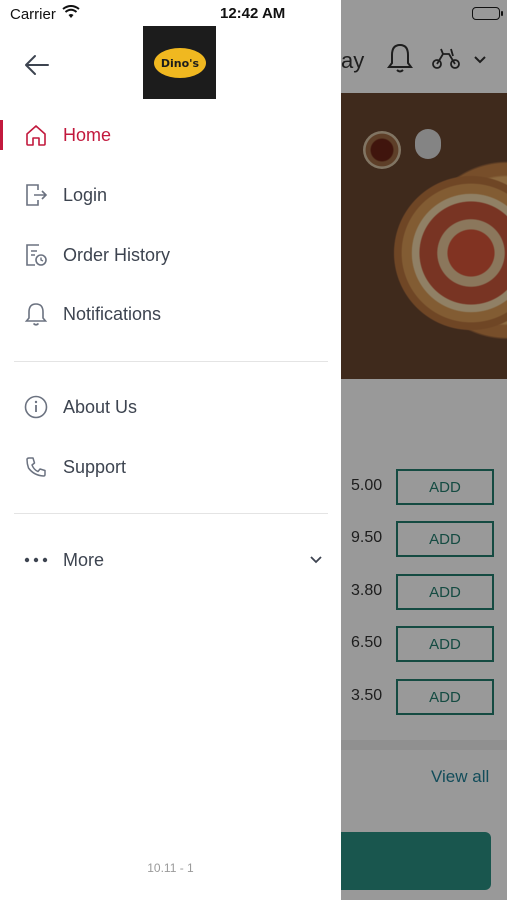 The height and width of the screenshot is (900, 507). What do you see at coordinates (170, 195) in the screenshot?
I see `menu-item-login: Login` at bounding box center [170, 195].